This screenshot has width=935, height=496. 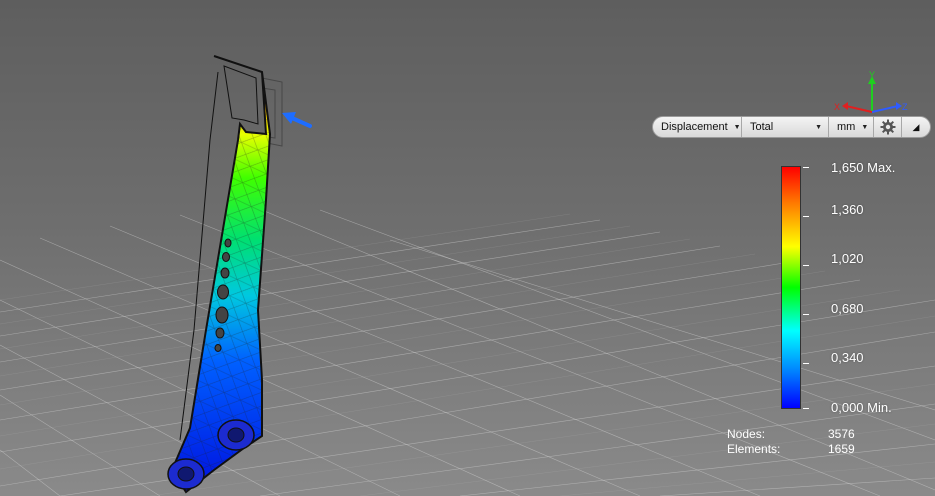 What do you see at coordinates (841, 449) in the screenshot?
I see `elements-value: 1659` at bounding box center [841, 449].